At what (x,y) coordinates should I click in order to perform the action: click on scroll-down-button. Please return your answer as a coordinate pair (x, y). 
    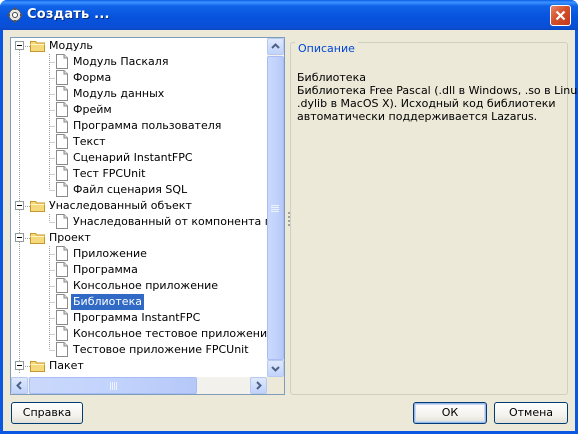
    Looking at the image, I should click on (275, 368).